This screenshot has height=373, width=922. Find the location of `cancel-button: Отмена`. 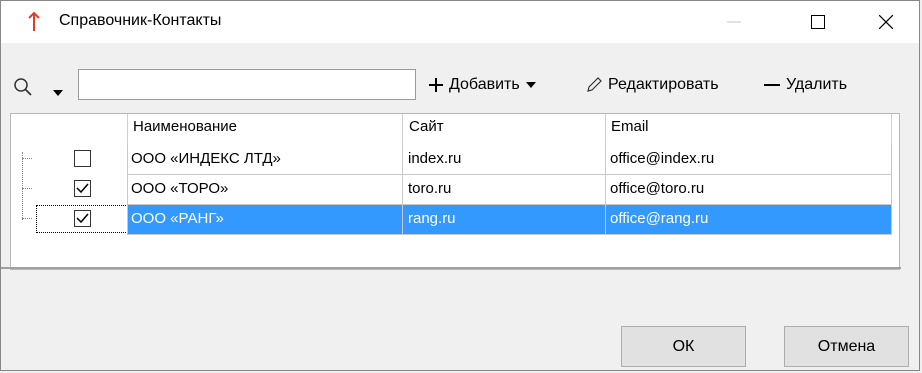

cancel-button: Отмена is located at coordinates (846, 346).